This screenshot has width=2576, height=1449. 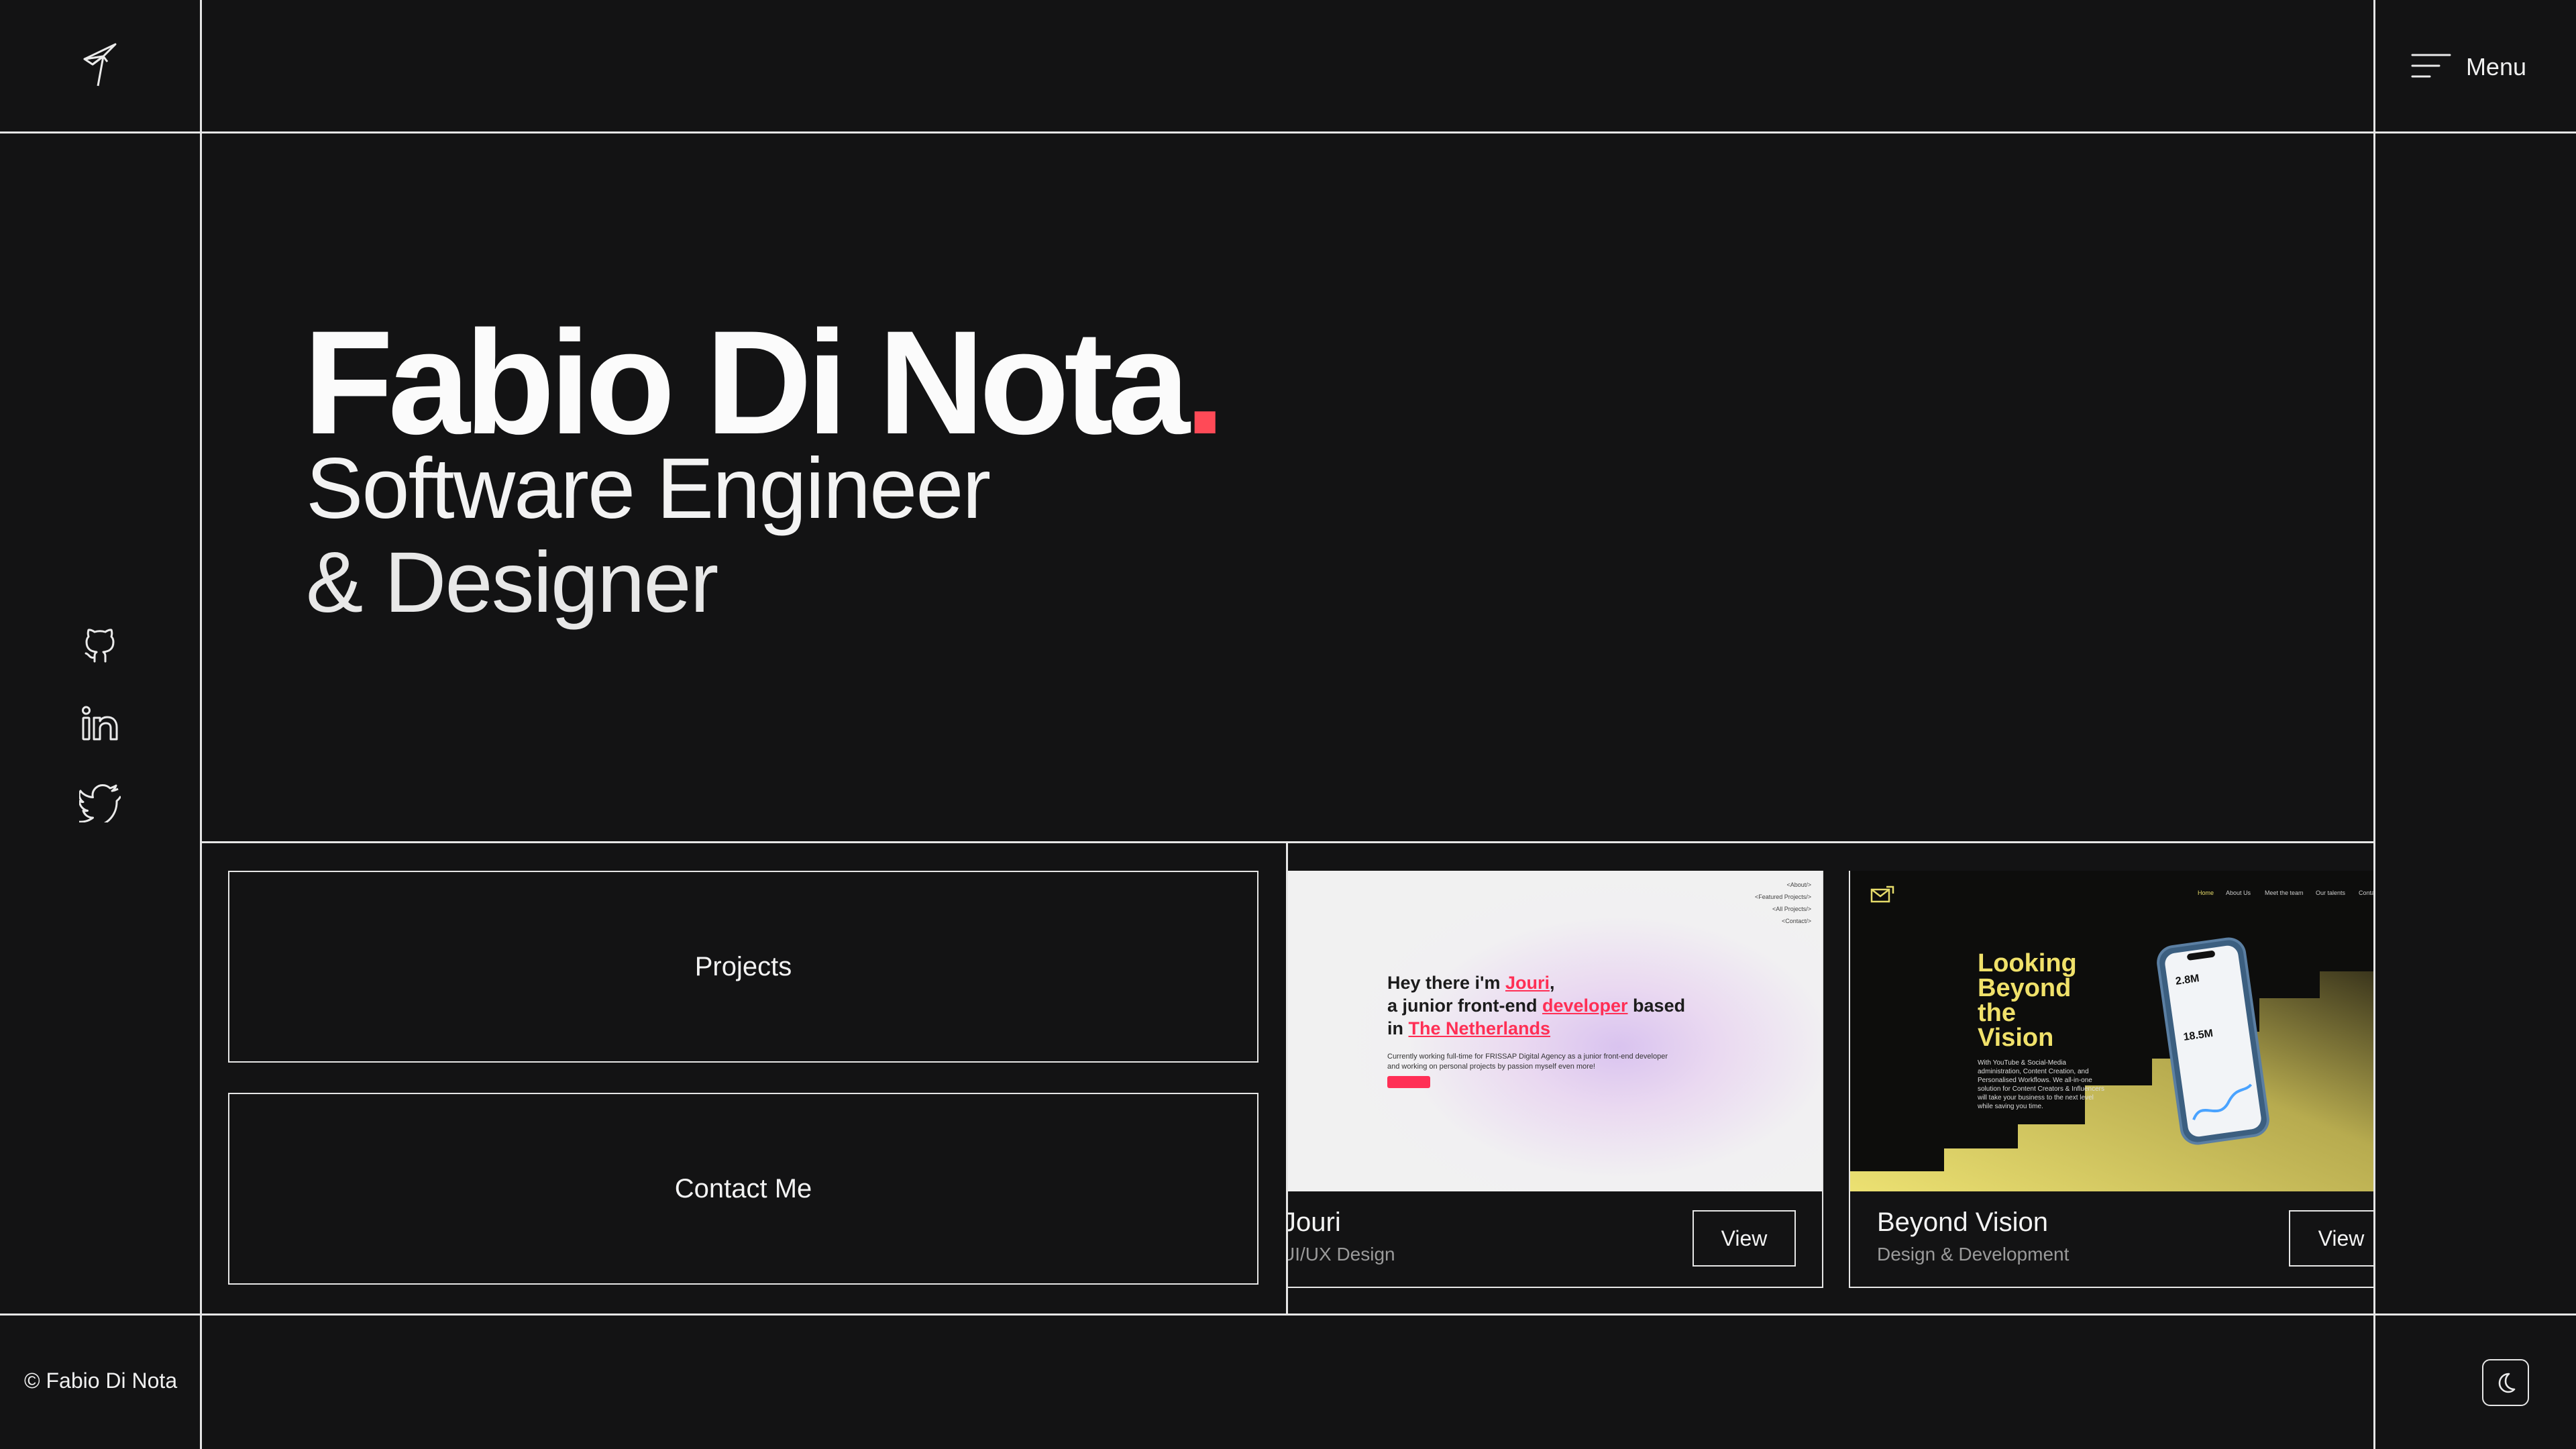 What do you see at coordinates (648, 489) in the screenshot?
I see `hero-role-line-1: Software Engineer` at bounding box center [648, 489].